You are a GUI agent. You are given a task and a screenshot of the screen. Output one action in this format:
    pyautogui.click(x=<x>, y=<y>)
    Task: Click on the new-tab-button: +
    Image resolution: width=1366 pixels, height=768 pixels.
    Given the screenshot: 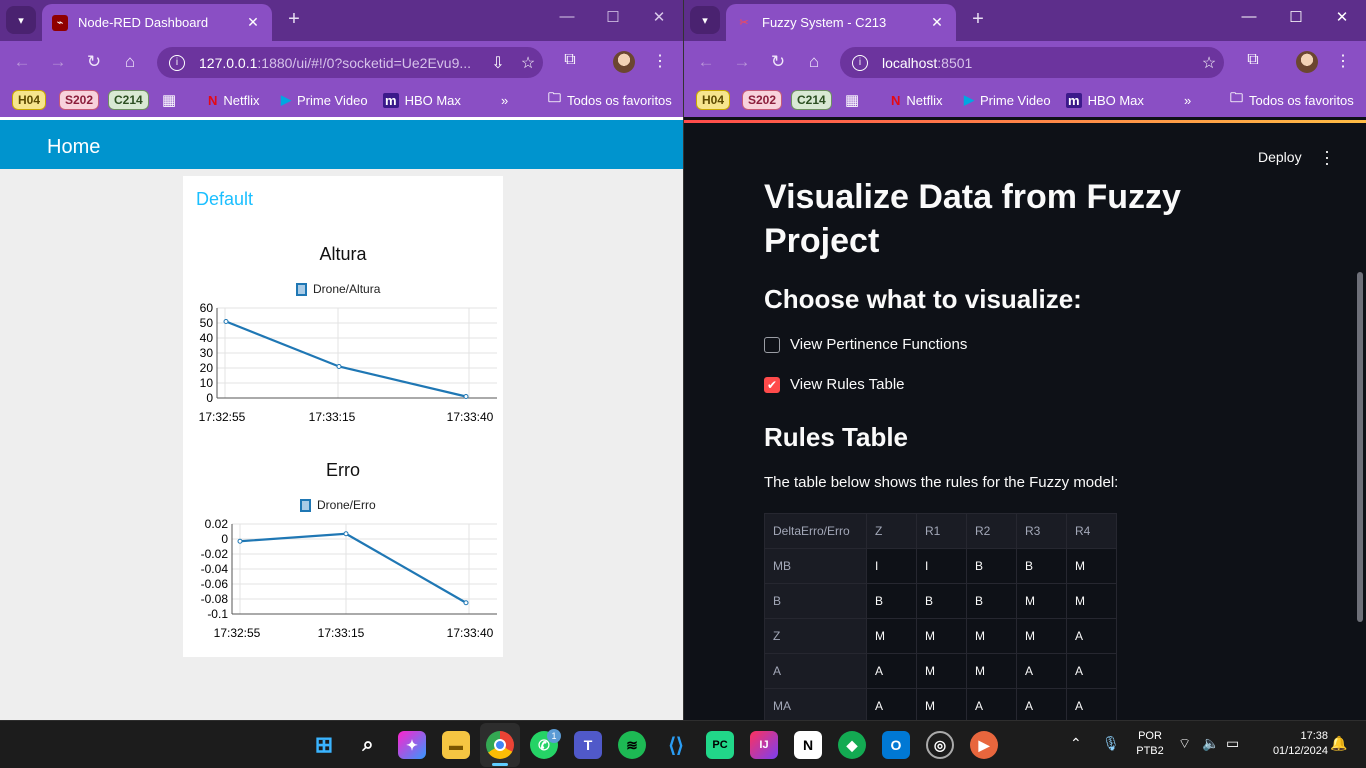 What is the action you would take?
    pyautogui.click(x=978, y=19)
    